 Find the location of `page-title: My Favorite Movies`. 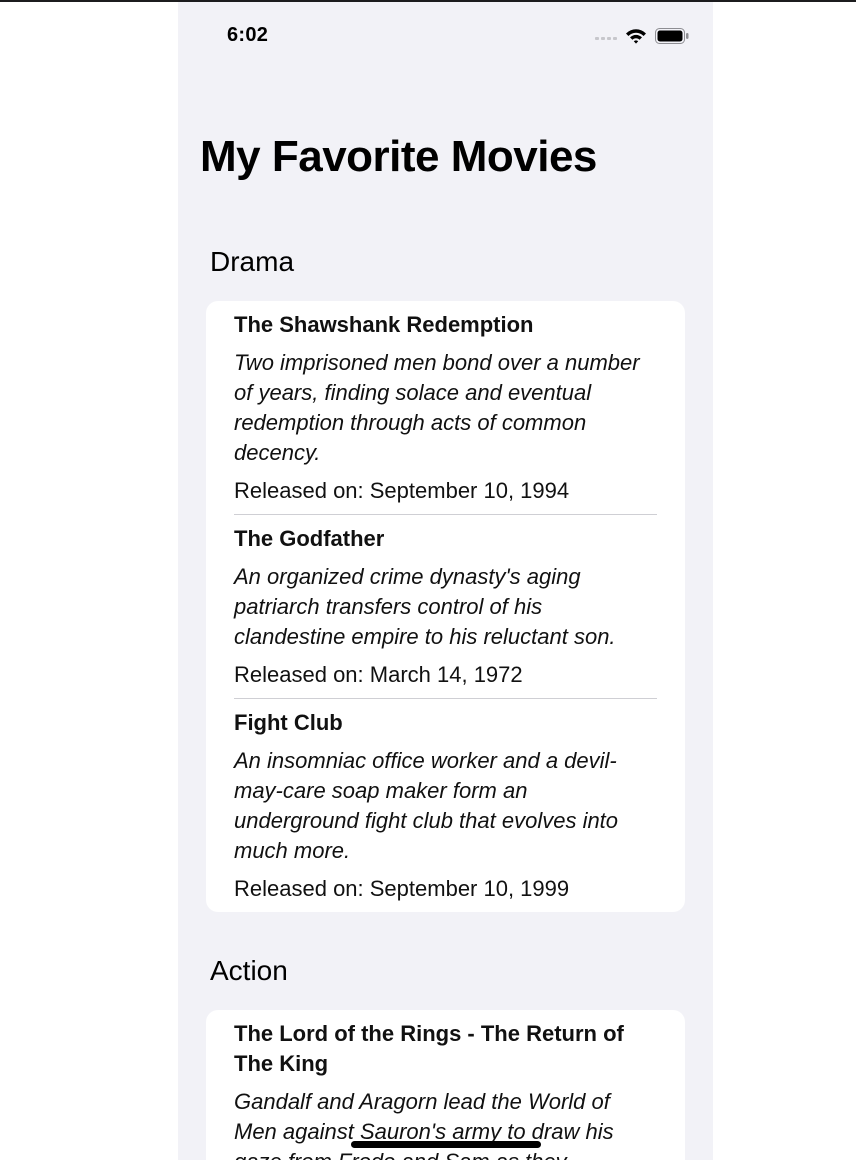

page-title: My Favorite Movies is located at coordinates (398, 156).